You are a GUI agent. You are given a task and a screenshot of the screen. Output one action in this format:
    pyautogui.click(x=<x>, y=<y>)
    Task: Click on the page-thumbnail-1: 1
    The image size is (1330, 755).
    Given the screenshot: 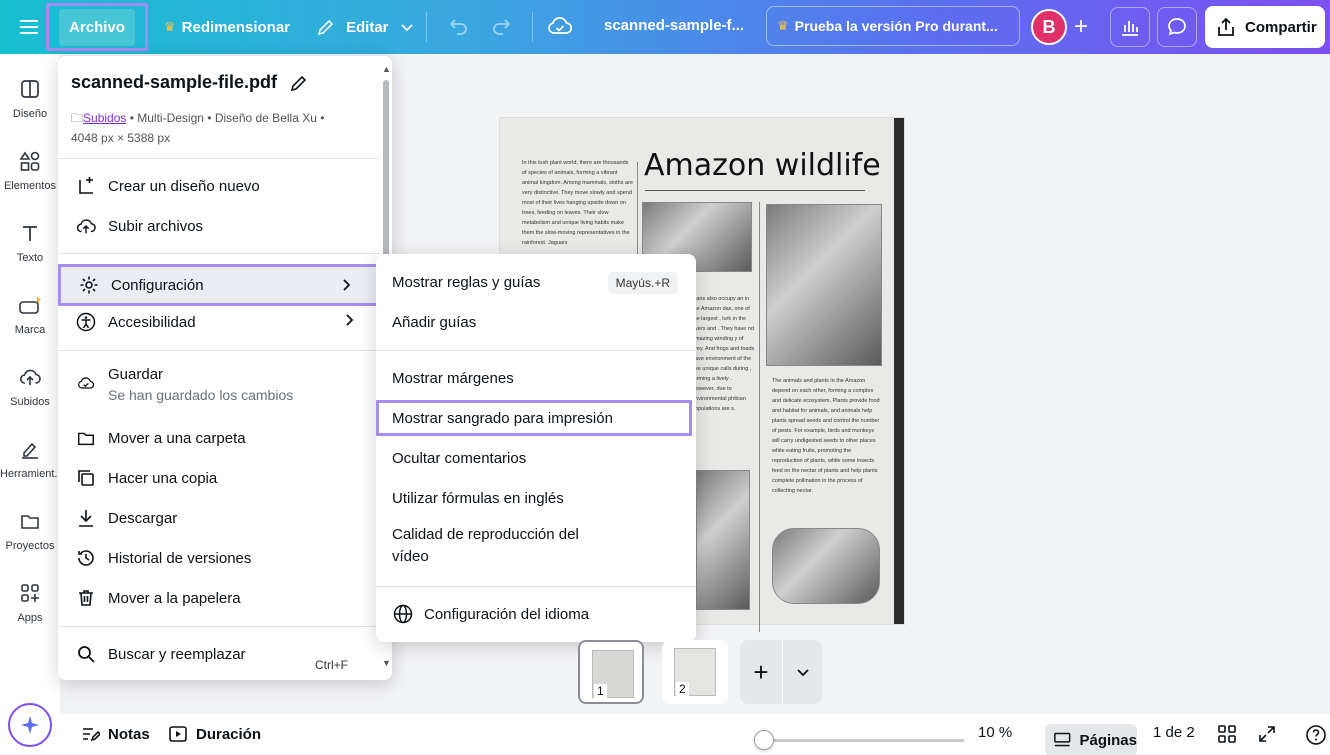 What is the action you would take?
    pyautogui.click(x=611, y=672)
    